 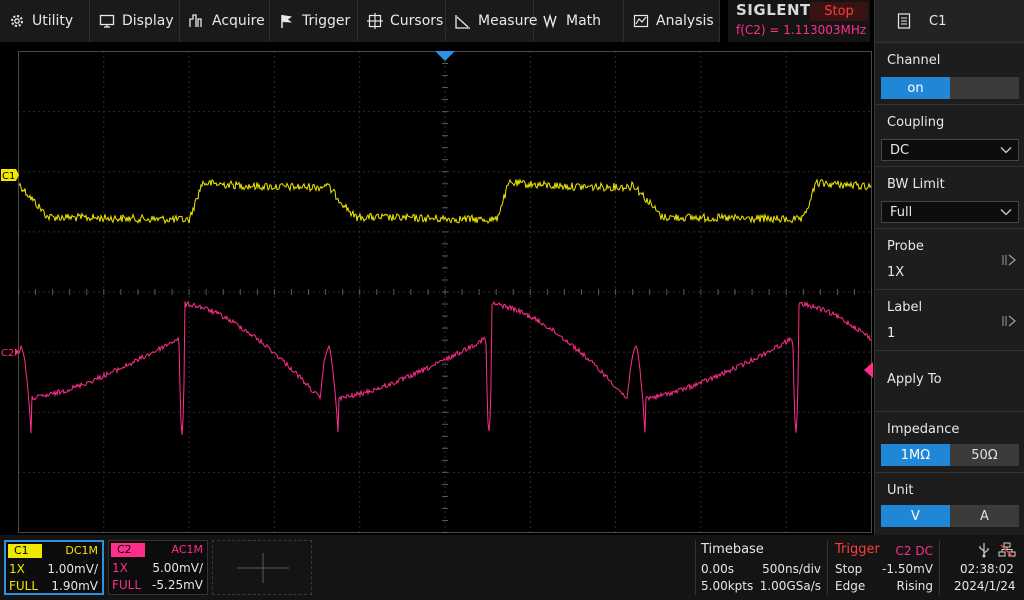 I want to click on c2-marker-label: C2, so click(x=7, y=353).